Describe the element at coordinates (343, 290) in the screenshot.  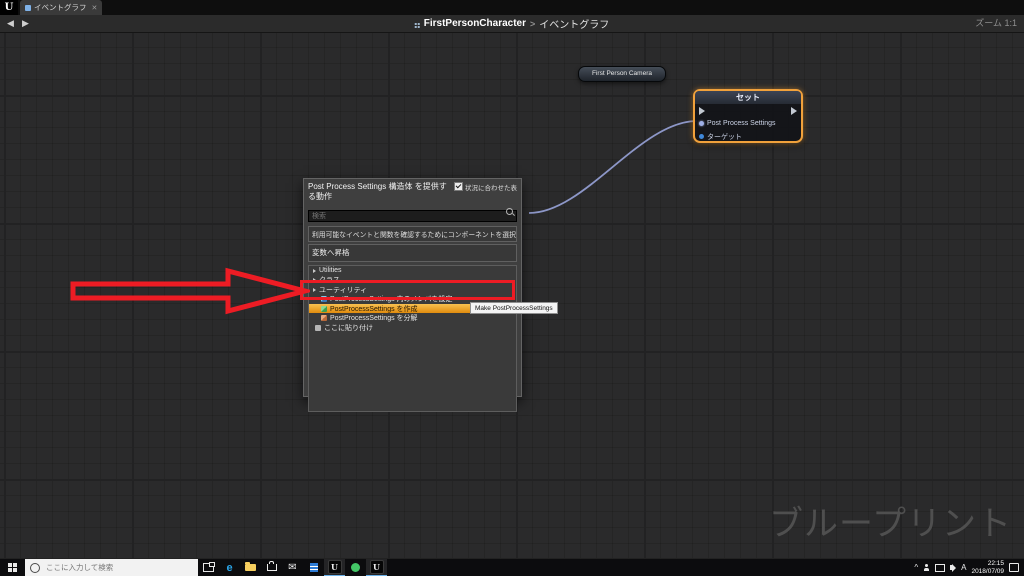
I see `category-label: ユーティリティ` at that location.